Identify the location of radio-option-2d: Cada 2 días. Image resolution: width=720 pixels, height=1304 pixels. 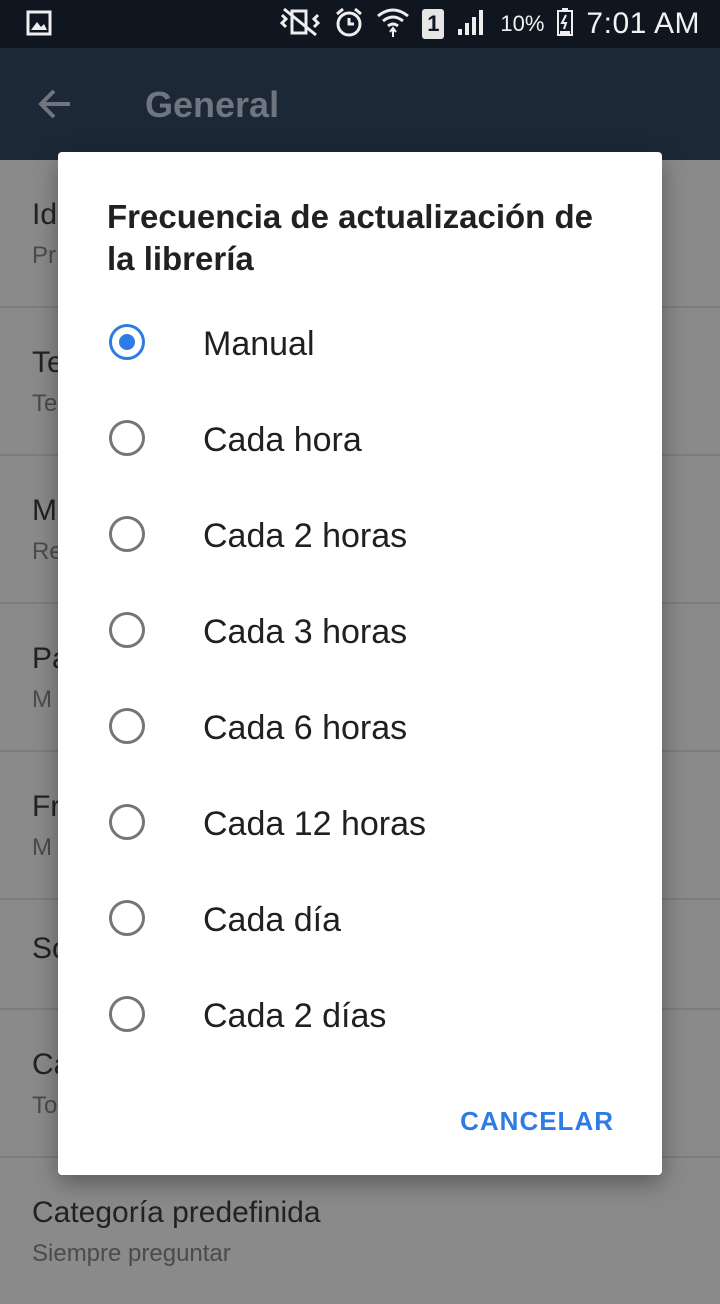
(360, 1017).